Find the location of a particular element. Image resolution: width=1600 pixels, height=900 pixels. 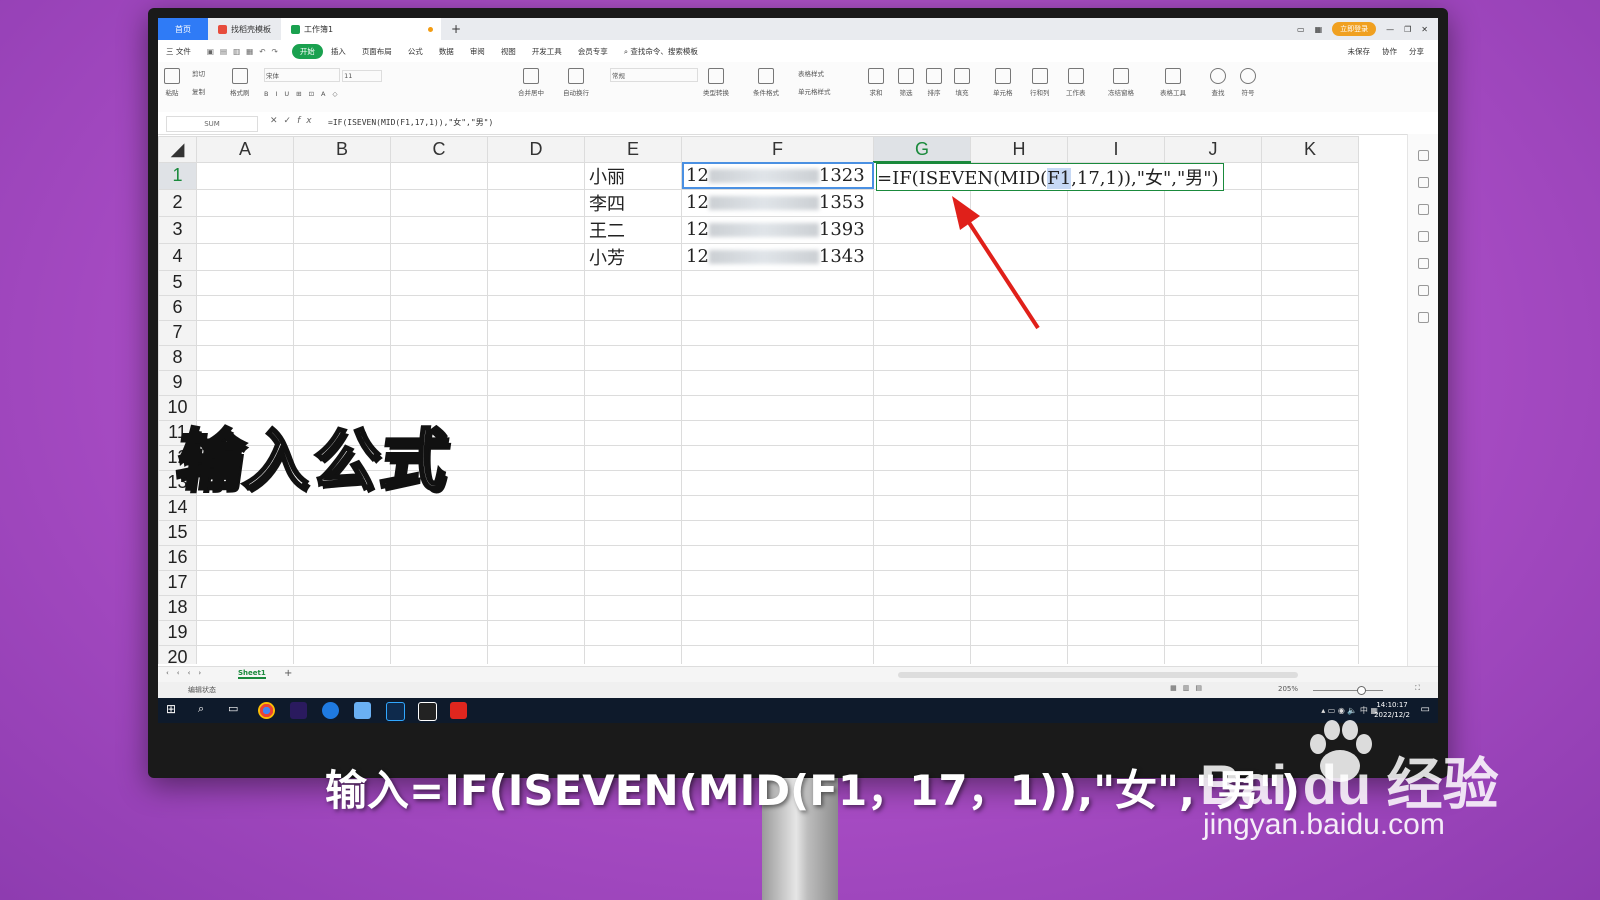

row-header: 16 is located at coordinates (177, 557).